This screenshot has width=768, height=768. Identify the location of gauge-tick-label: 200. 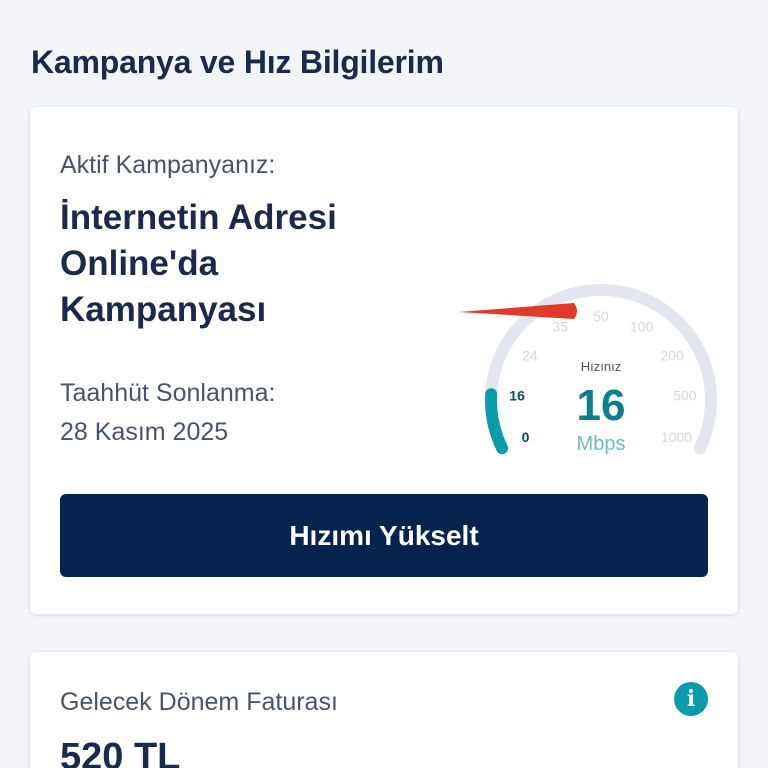
(673, 356).